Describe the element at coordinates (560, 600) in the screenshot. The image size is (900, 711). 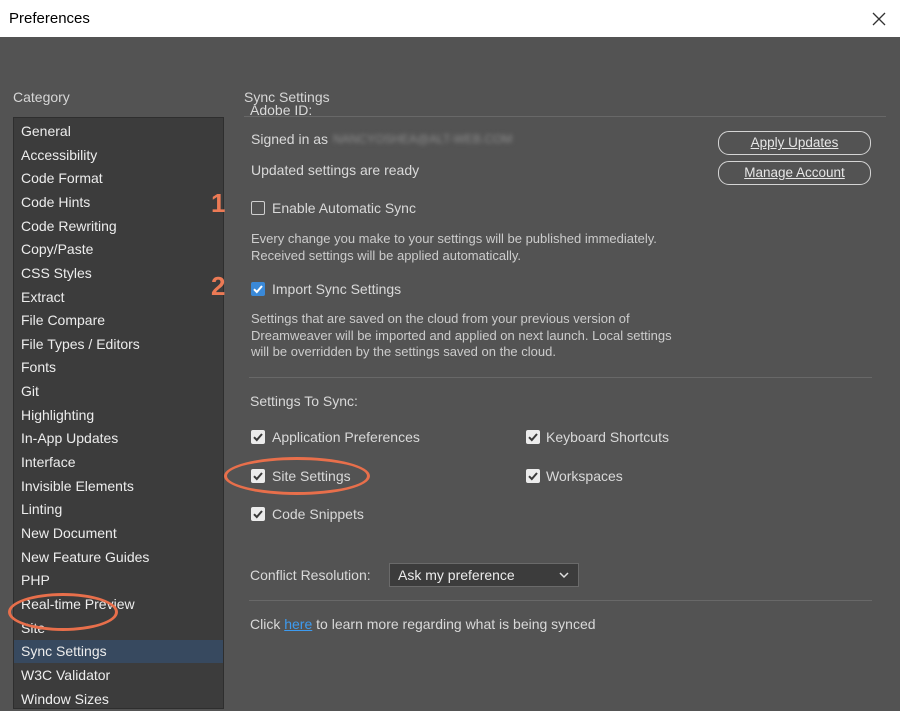
I see `footer-divider` at that location.